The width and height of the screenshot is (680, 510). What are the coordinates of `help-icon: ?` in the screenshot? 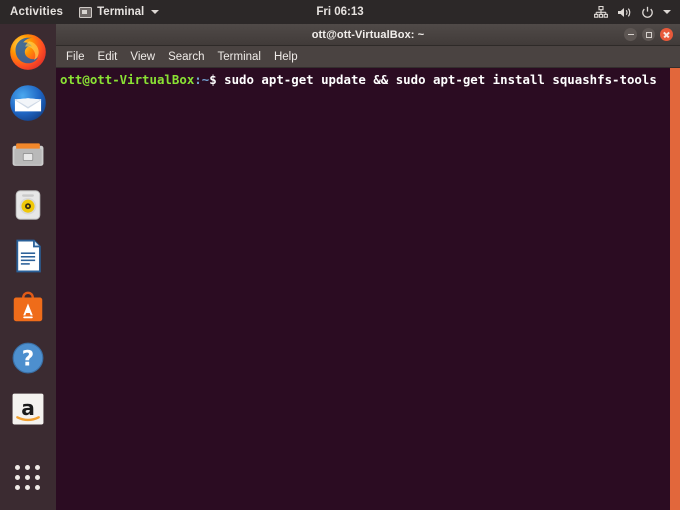 It's located at (28, 358).